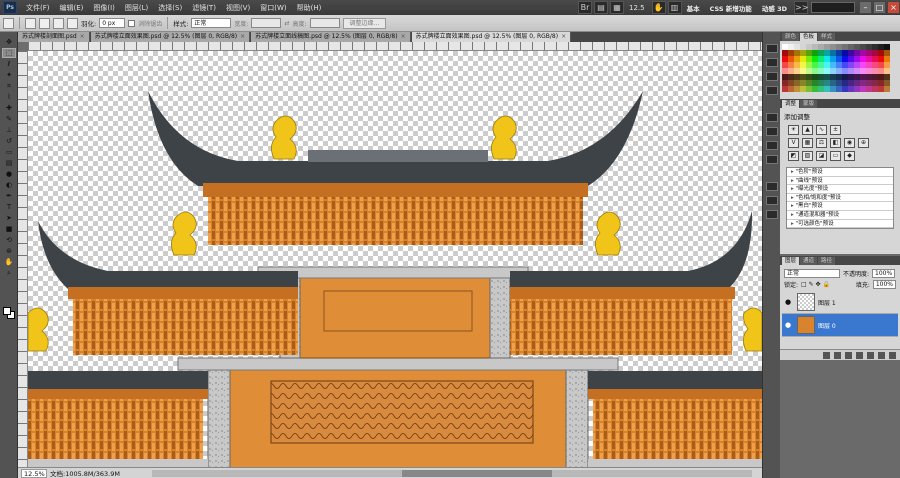 The height and width of the screenshot is (478, 900). I want to click on horizontal-scrollbar, so click(452, 473).